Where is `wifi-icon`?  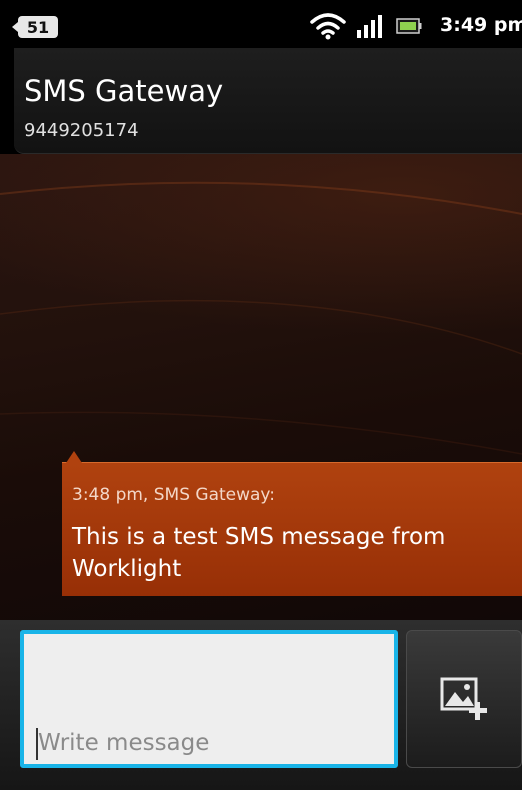 wifi-icon is located at coordinates (328, 26).